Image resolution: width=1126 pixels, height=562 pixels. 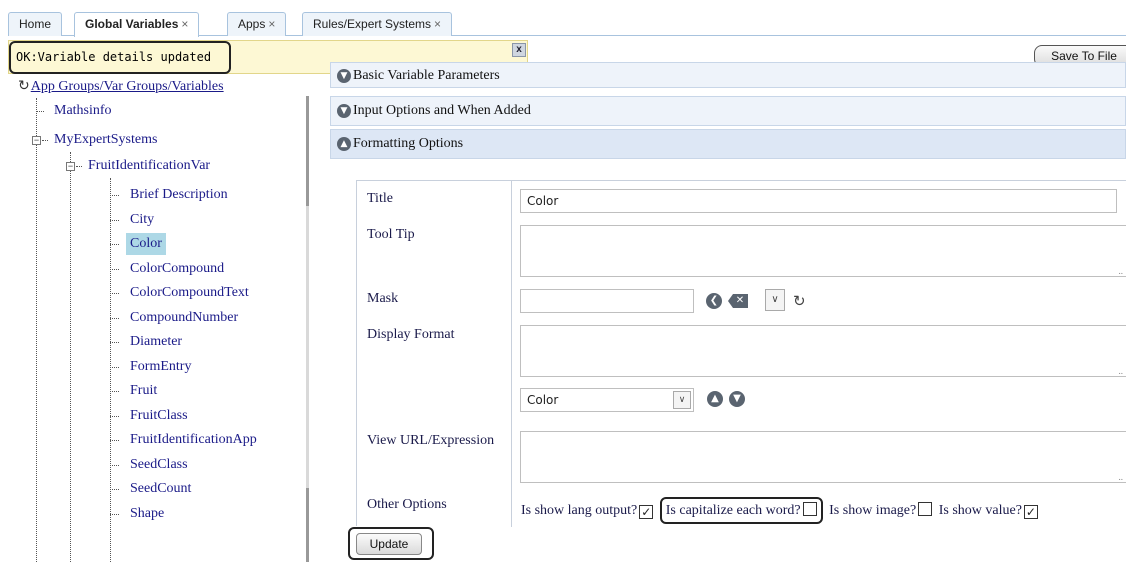 I want to click on tree-root: ↻App Groups/Var Groups/Variables, so click(x=121, y=86).